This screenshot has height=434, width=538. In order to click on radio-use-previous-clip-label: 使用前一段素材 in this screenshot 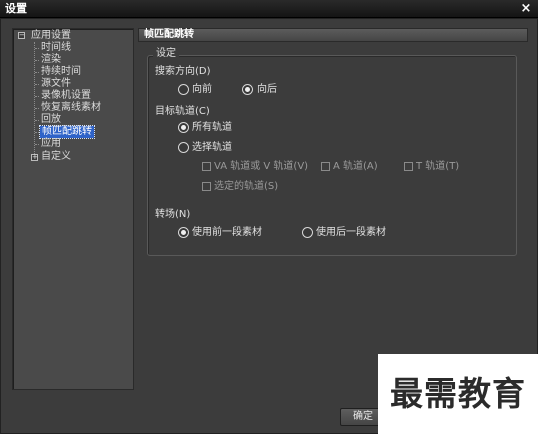, I will do `click(227, 233)`.